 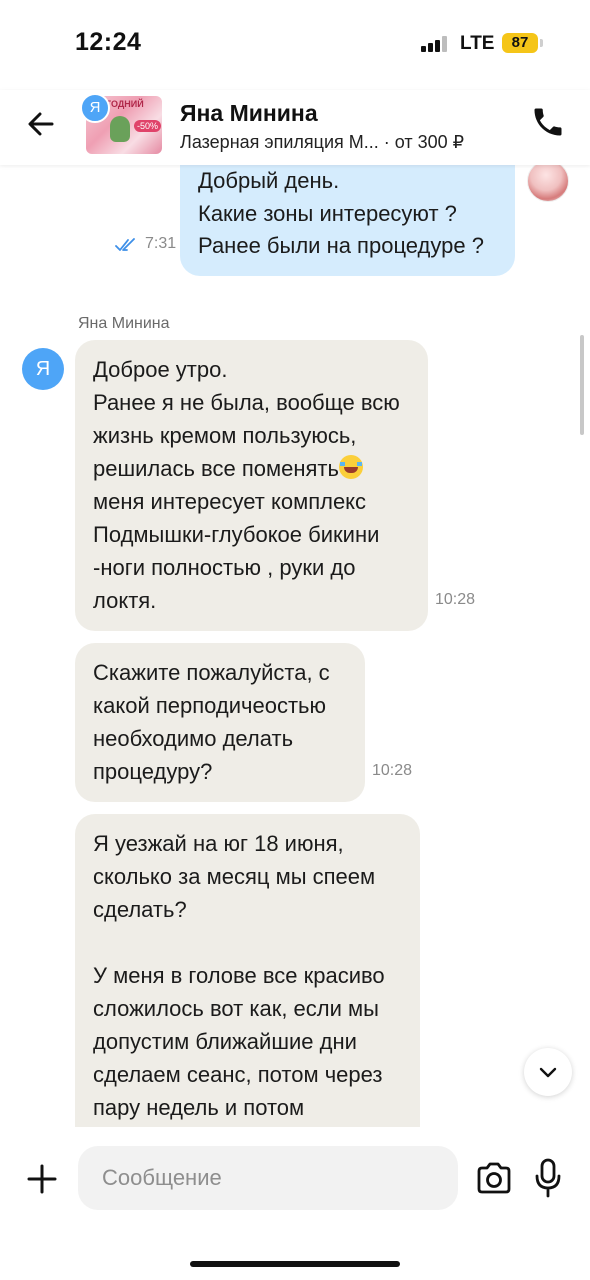 I want to click on status-bar: 12:24 LTE 87, so click(x=295, y=45).